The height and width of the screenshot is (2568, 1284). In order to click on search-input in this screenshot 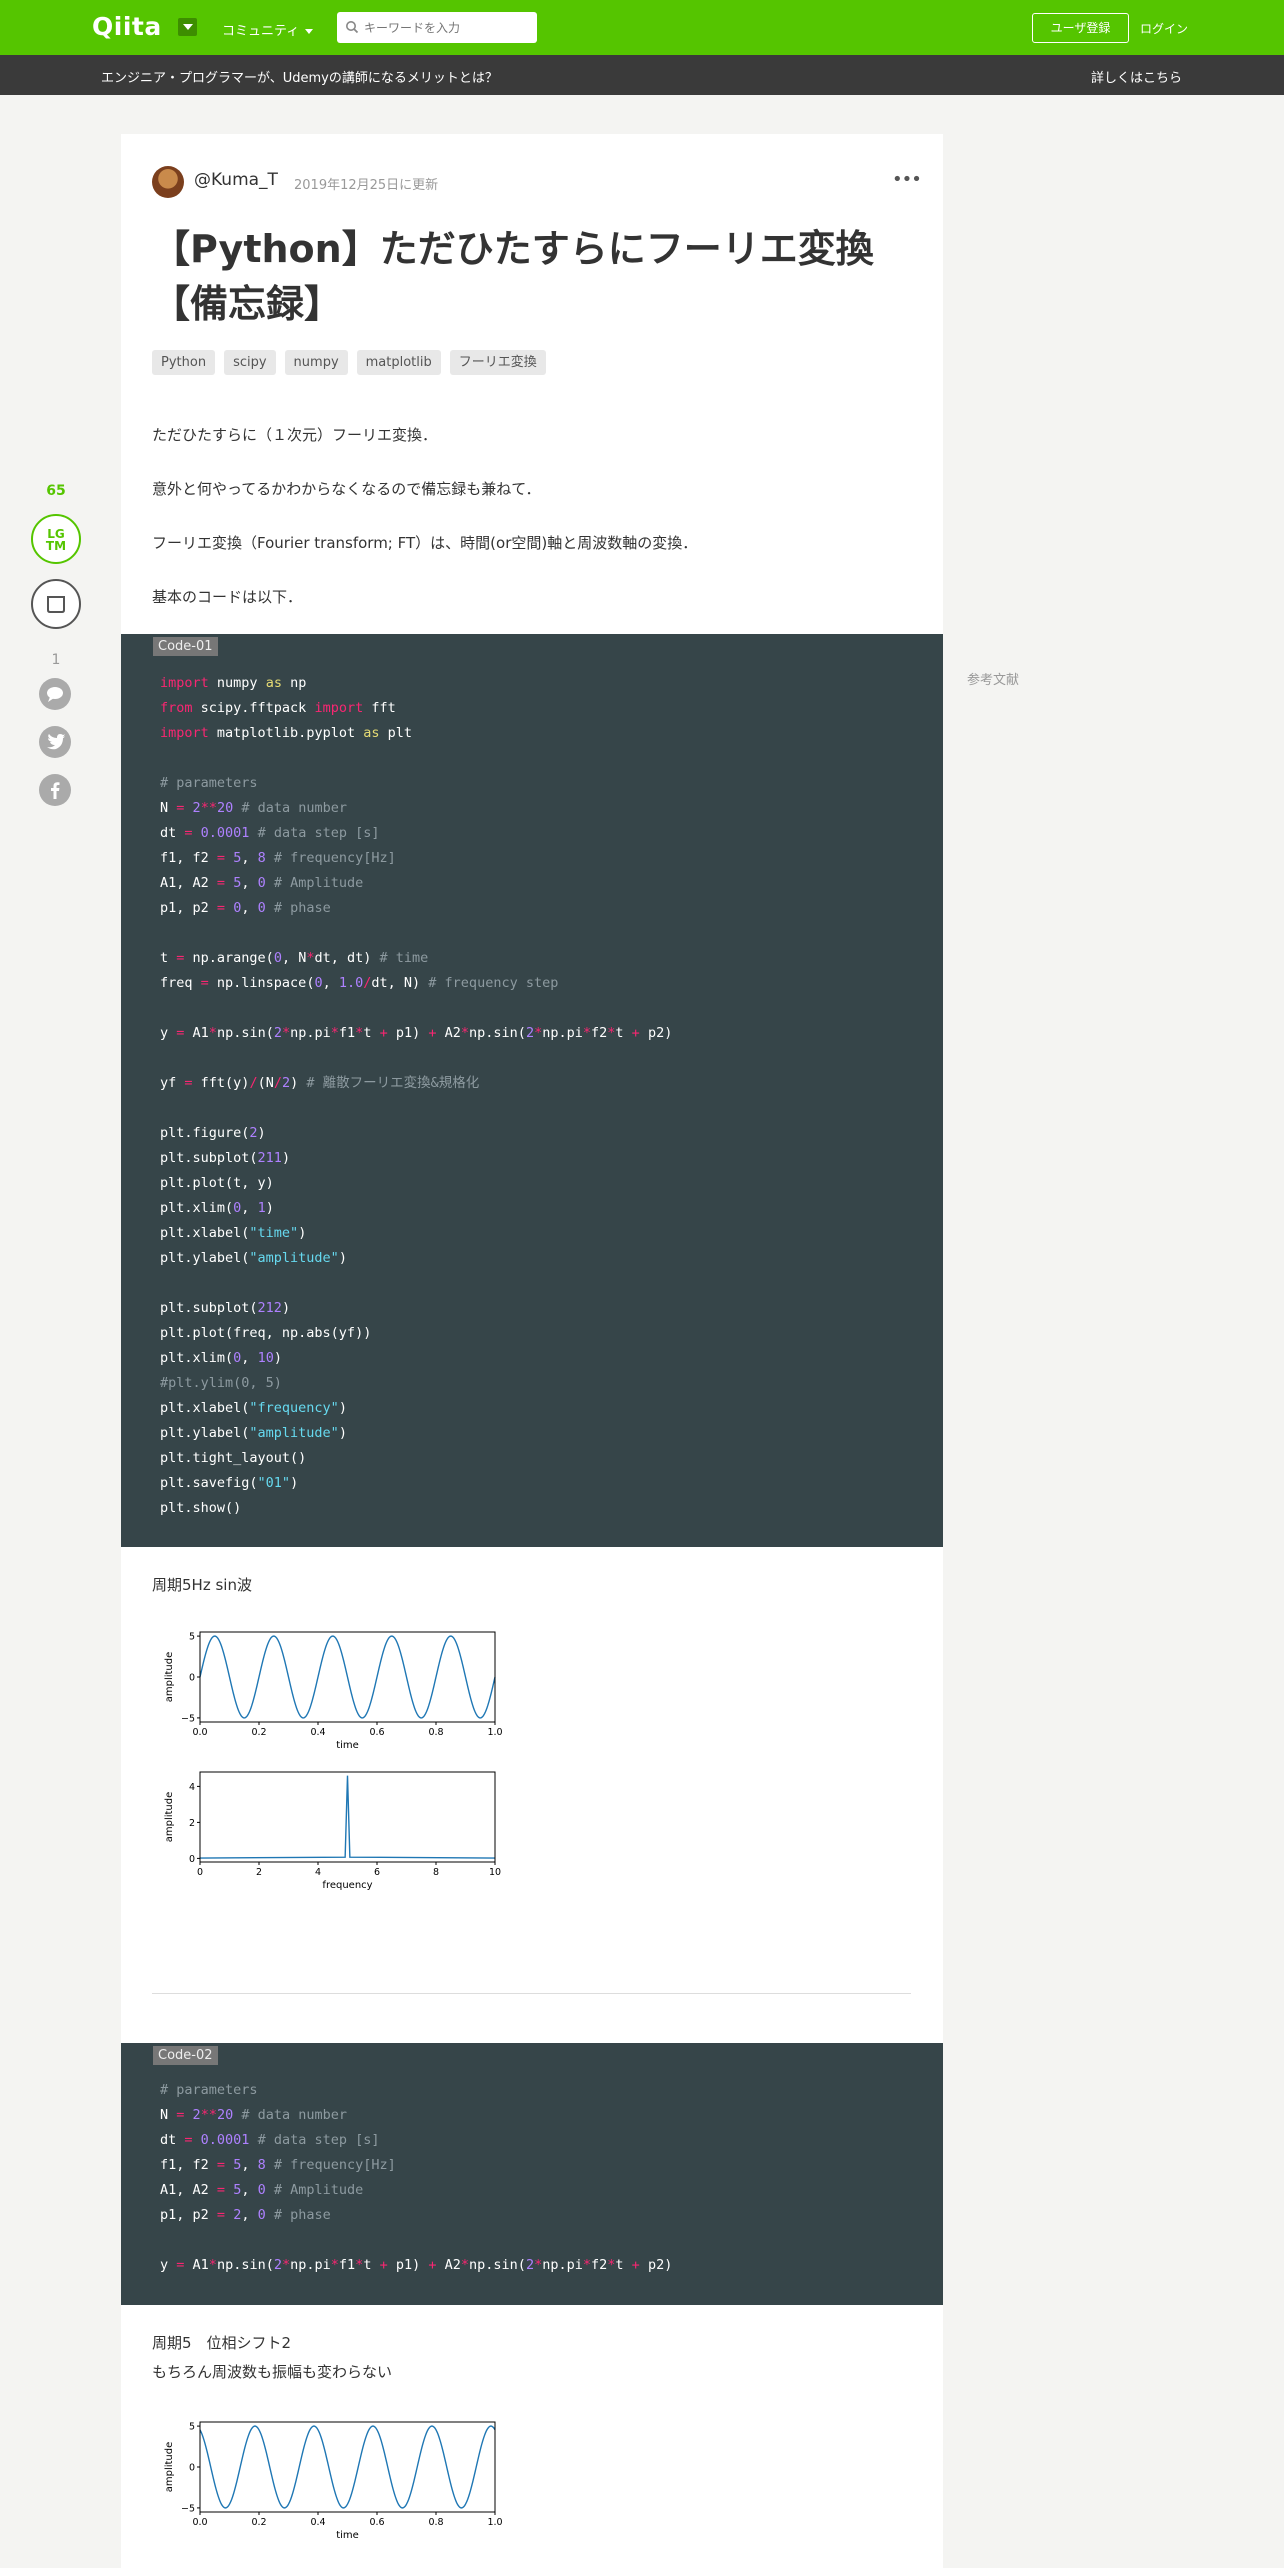, I will do `click(446, 27)`.